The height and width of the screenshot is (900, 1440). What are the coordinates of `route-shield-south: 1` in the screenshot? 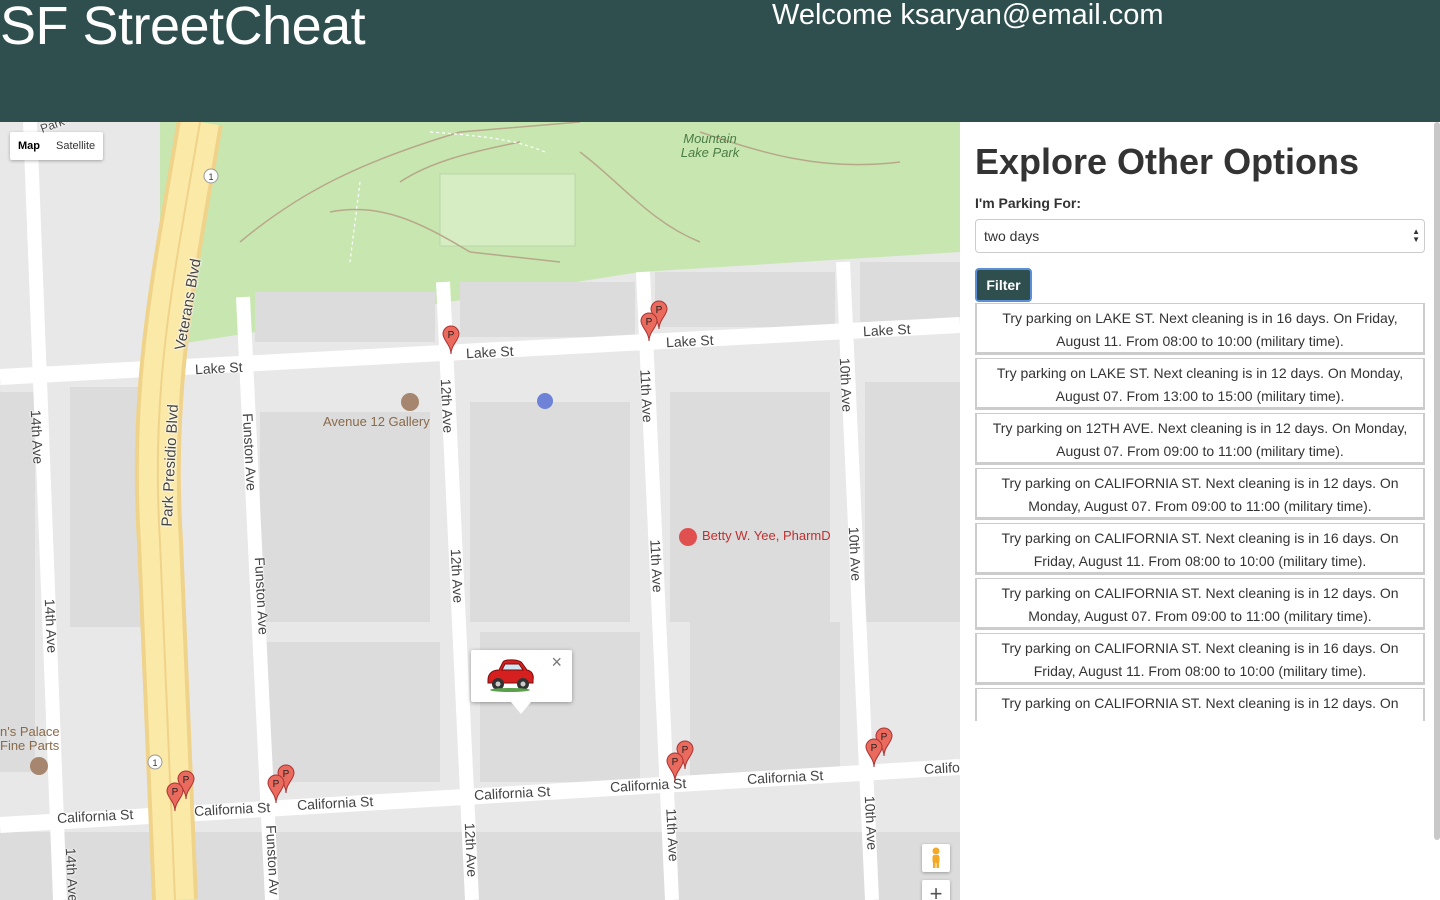 It's located at (154, 763).